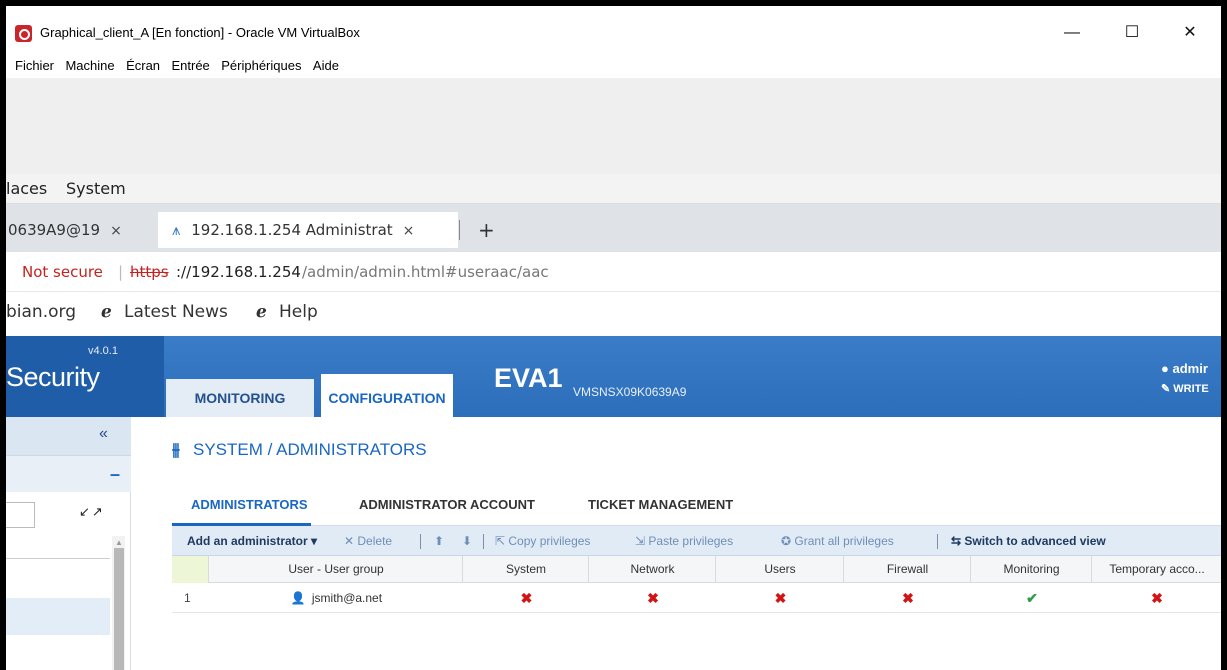  I want to click on bookmark-debian: bian.org, so click(41, 312).